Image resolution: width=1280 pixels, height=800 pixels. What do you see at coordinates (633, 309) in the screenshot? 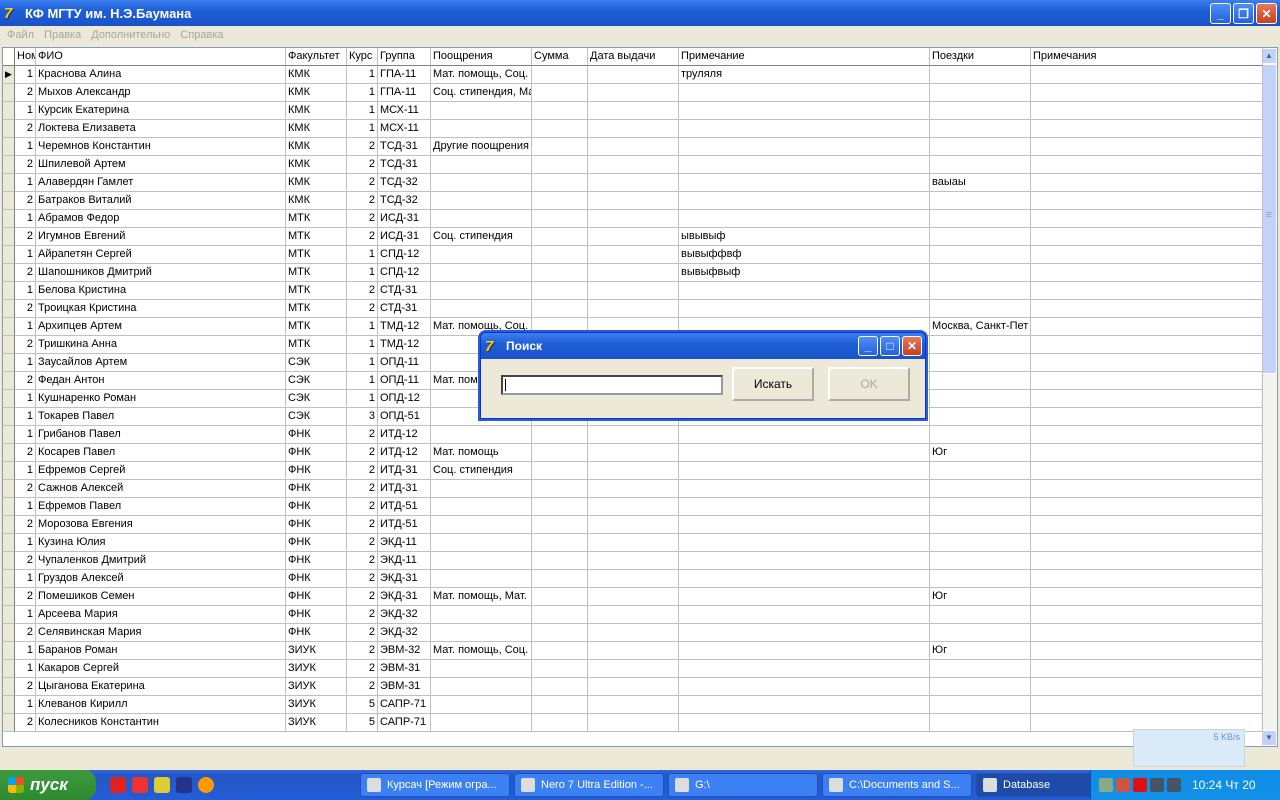
I see `table-row: 2 Троицкая Кристина МТК 2 СТД-31` at bounding box center [633, 309].